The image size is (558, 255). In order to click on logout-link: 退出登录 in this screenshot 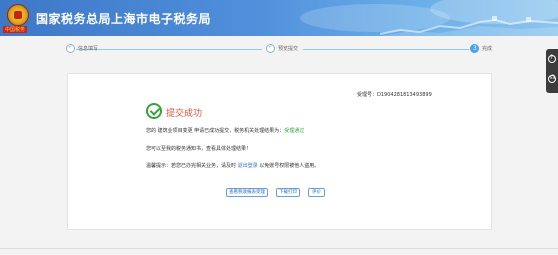, I will do `click(248, 166)`.